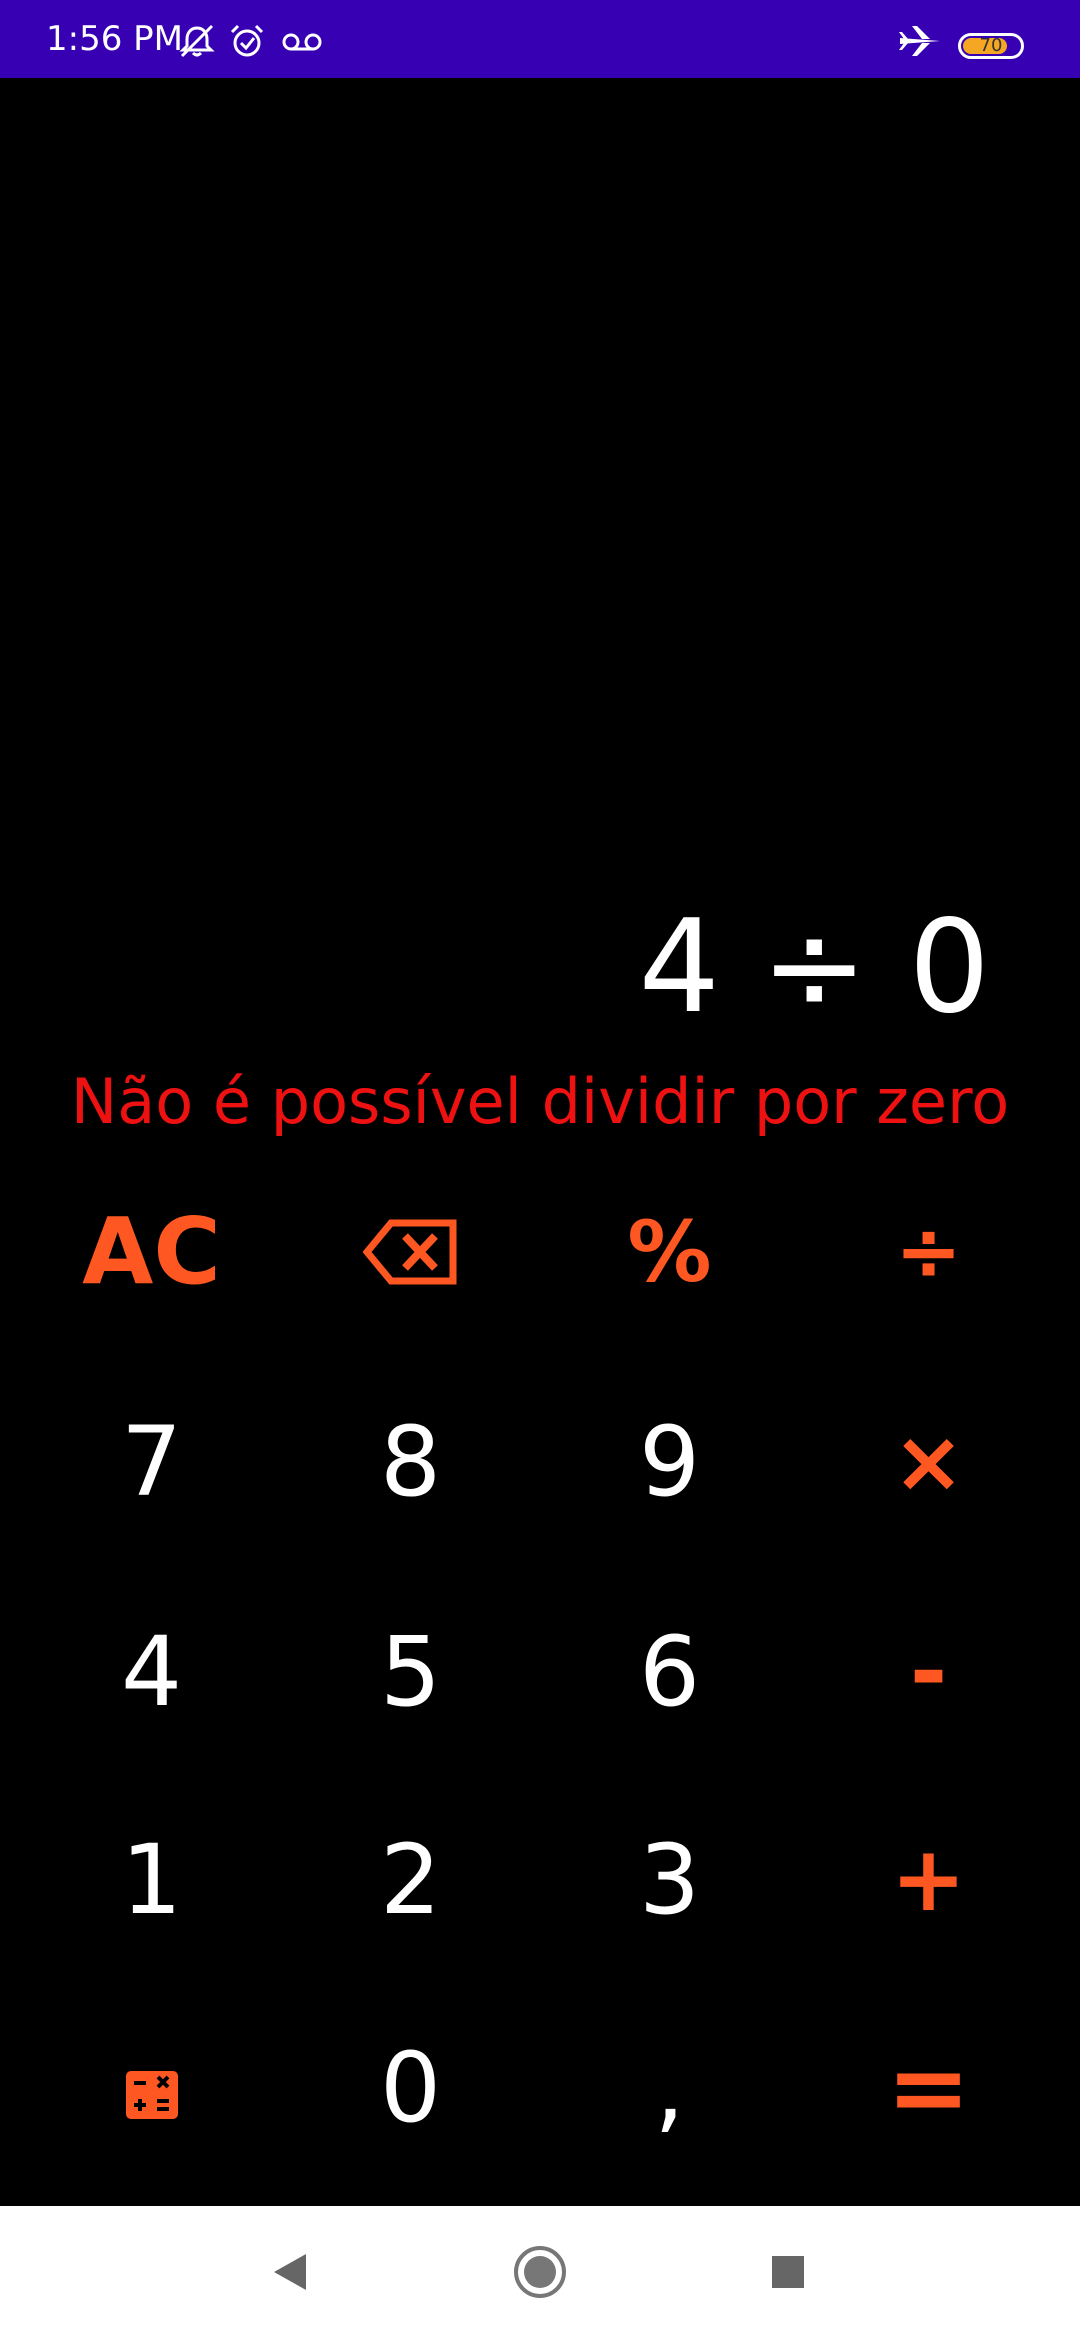  I want to click on ac-button: AC, so click(151, 1252).